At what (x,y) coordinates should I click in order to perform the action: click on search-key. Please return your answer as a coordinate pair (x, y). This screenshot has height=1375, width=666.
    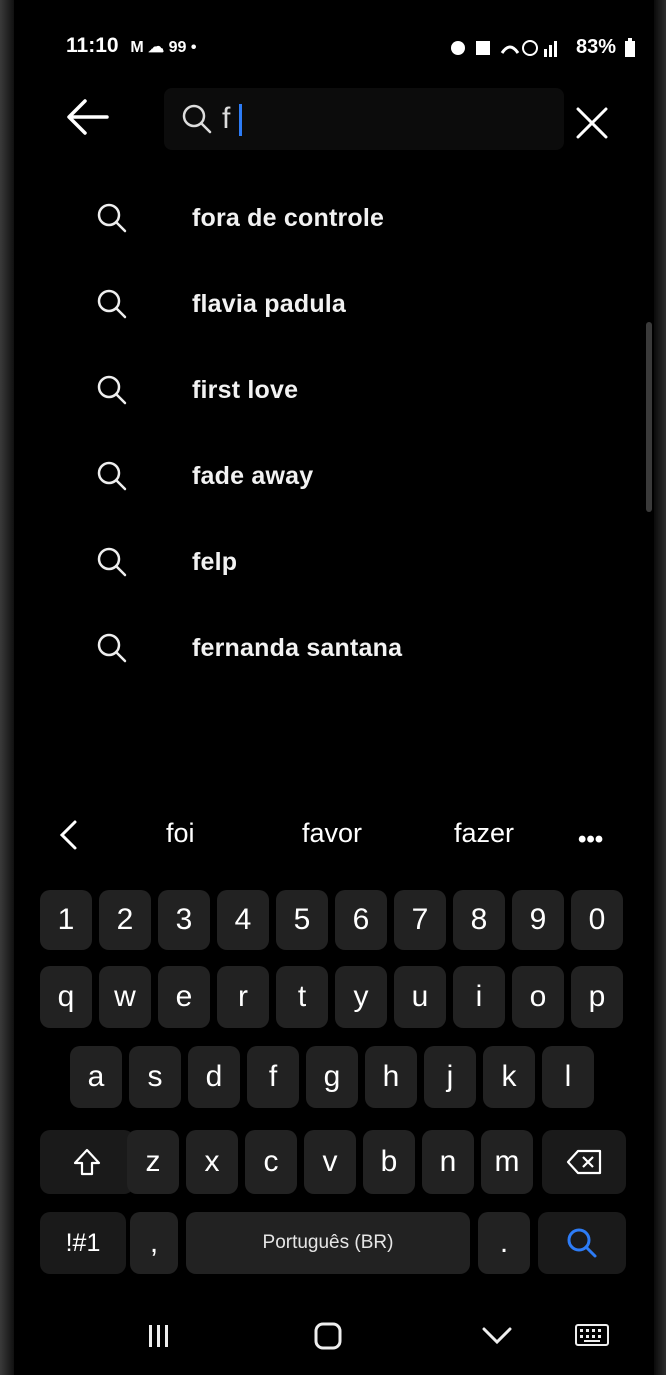
    Looking at the image, I should click on (582, 1243).